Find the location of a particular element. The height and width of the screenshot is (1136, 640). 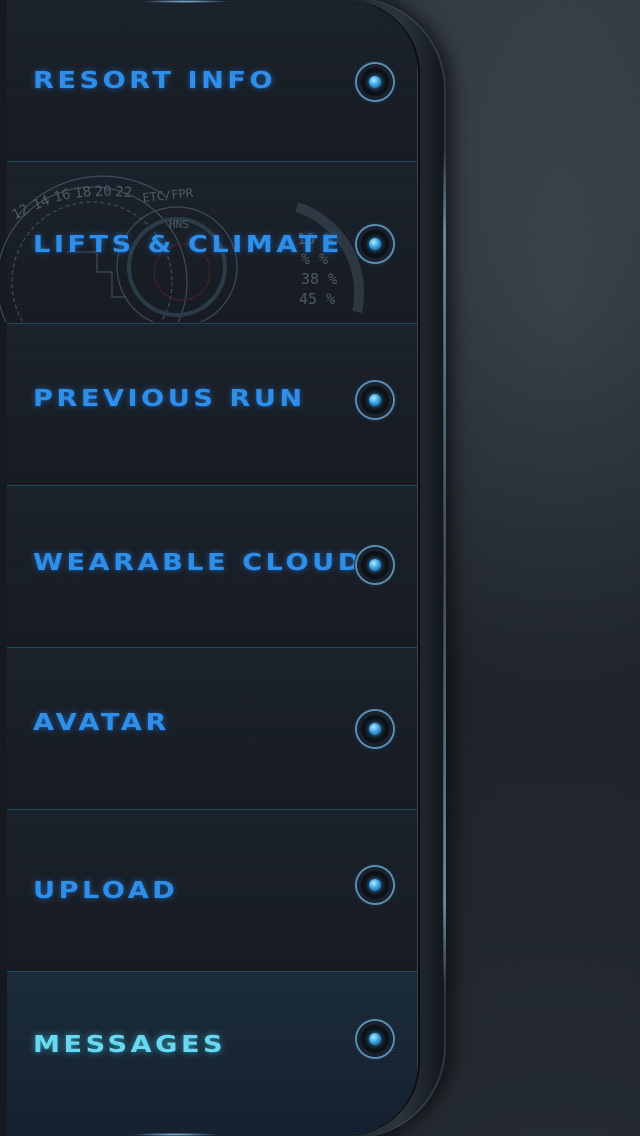

menu-item-label: Upload is located at coordinates (106, 891).